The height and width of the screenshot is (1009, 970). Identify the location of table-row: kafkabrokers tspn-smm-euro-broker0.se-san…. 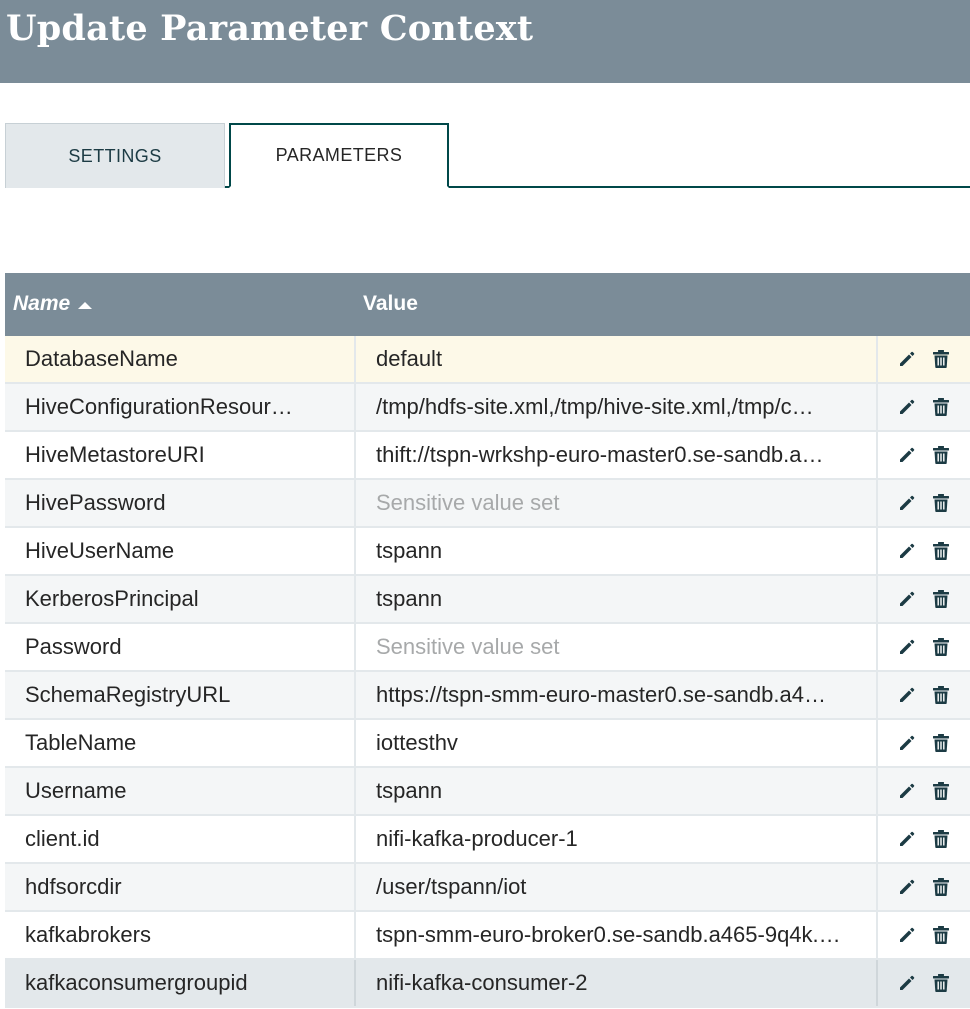
(487, 936).